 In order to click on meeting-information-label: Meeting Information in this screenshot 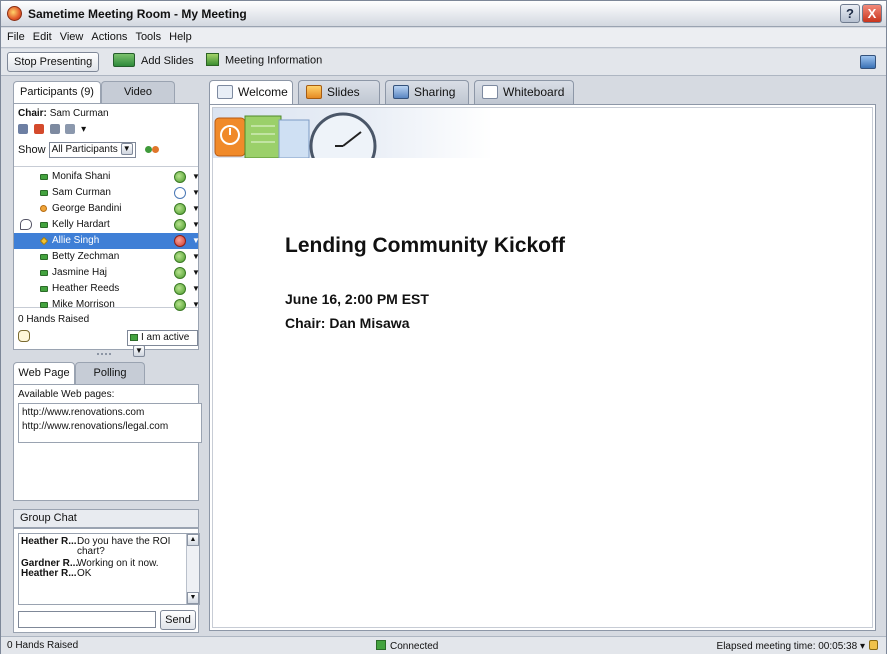, I will do `click(274, 60)`.